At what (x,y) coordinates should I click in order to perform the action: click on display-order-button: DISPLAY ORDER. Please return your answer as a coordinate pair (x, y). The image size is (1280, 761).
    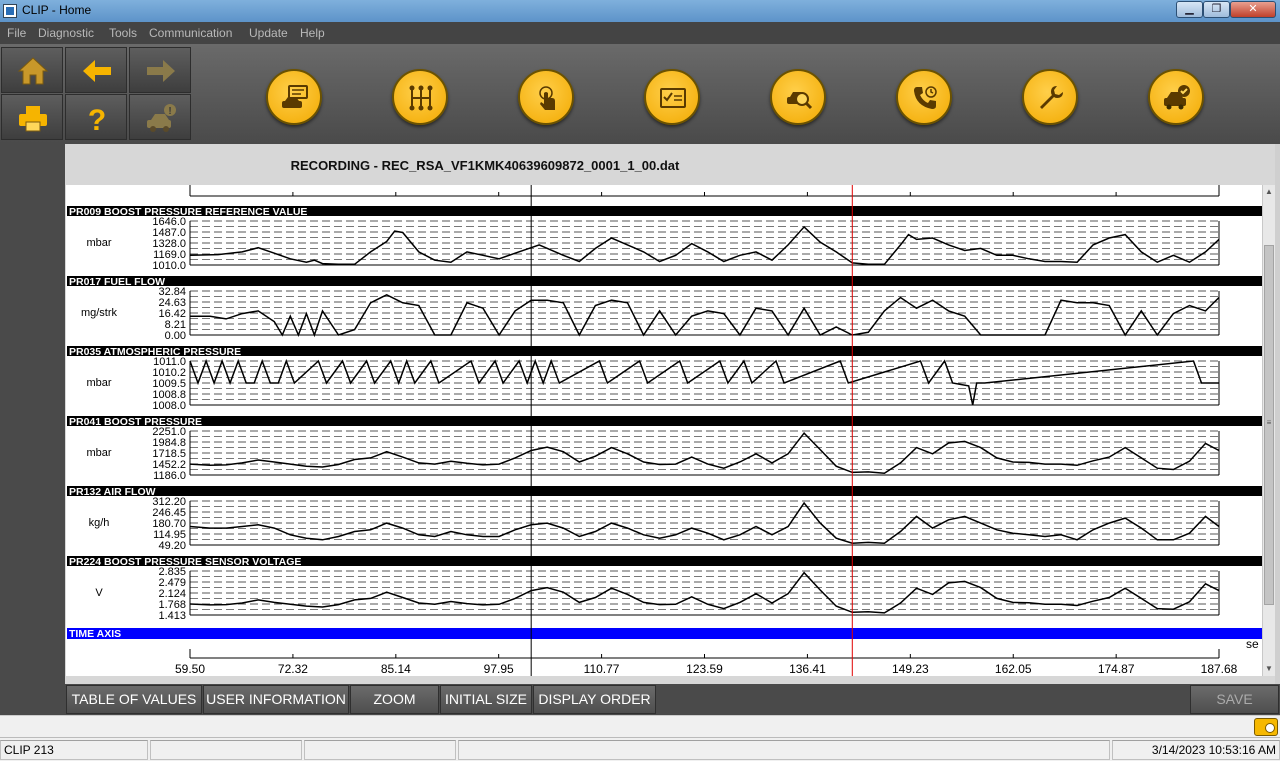
    Looking at the image, I should click on (594, 699).